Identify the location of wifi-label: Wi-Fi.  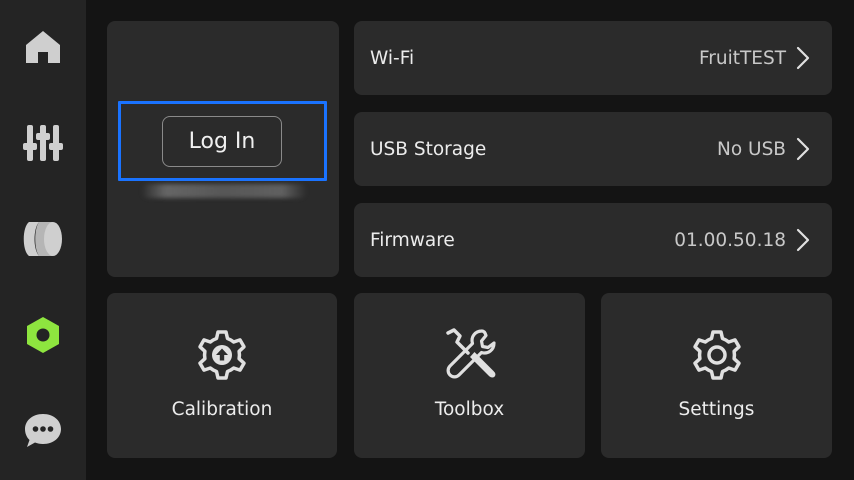
(392, 58).